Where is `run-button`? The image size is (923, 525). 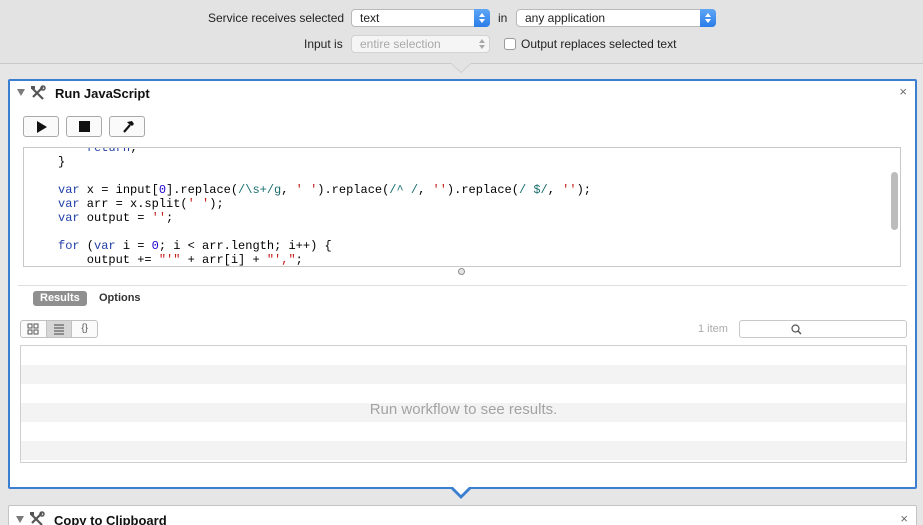
run-button is located at coordinates (41, 126).